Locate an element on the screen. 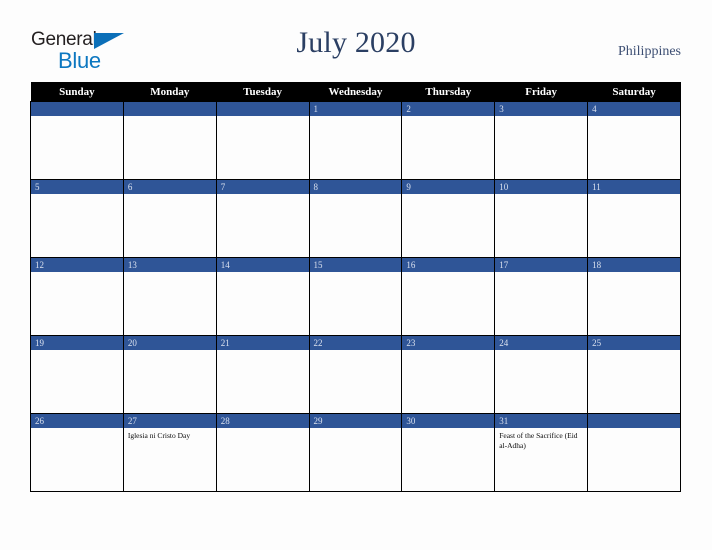 This screenshot has height=550, width=712. day-number: 12 is located at coordinates (77, 265).